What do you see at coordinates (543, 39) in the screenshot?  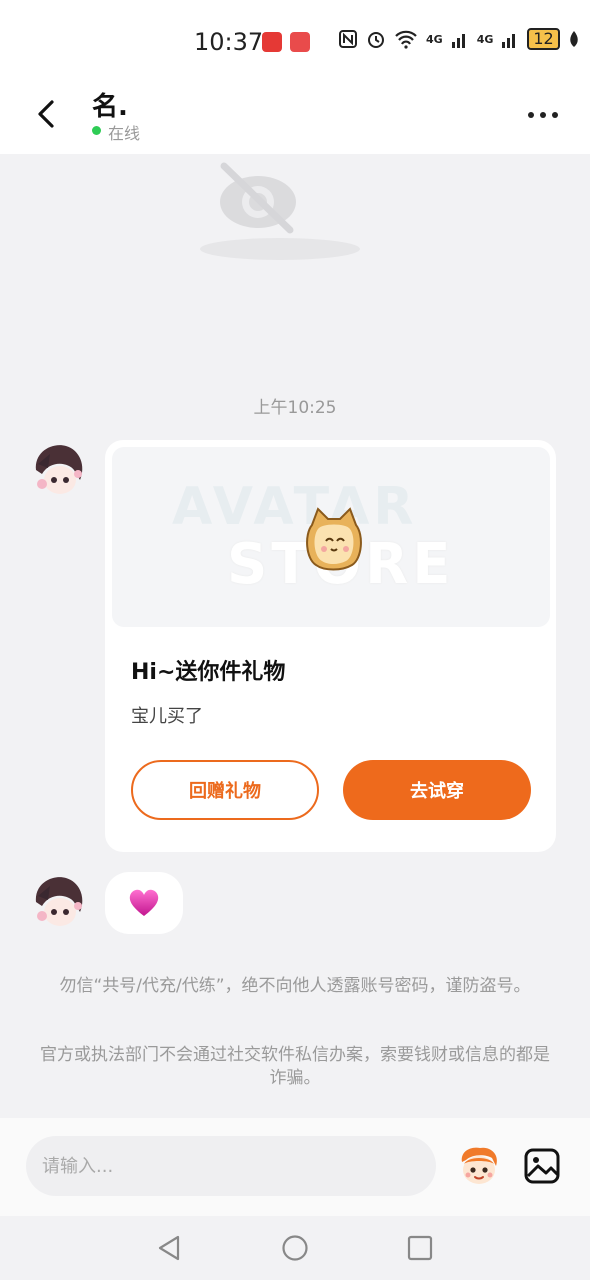 I see `battery-indicator: 12` at bounding box center [543, 39].